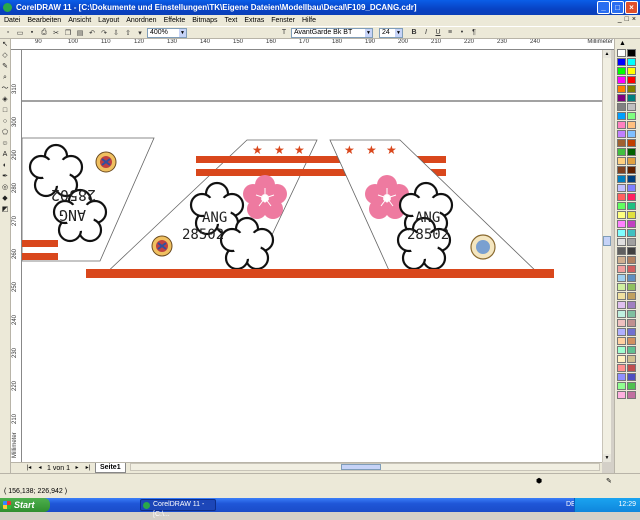  What do you see at coordinates (214, 218) in the screenshot?
I see `decal-ang-center-left: ANG` at bounding box center [214, 218].